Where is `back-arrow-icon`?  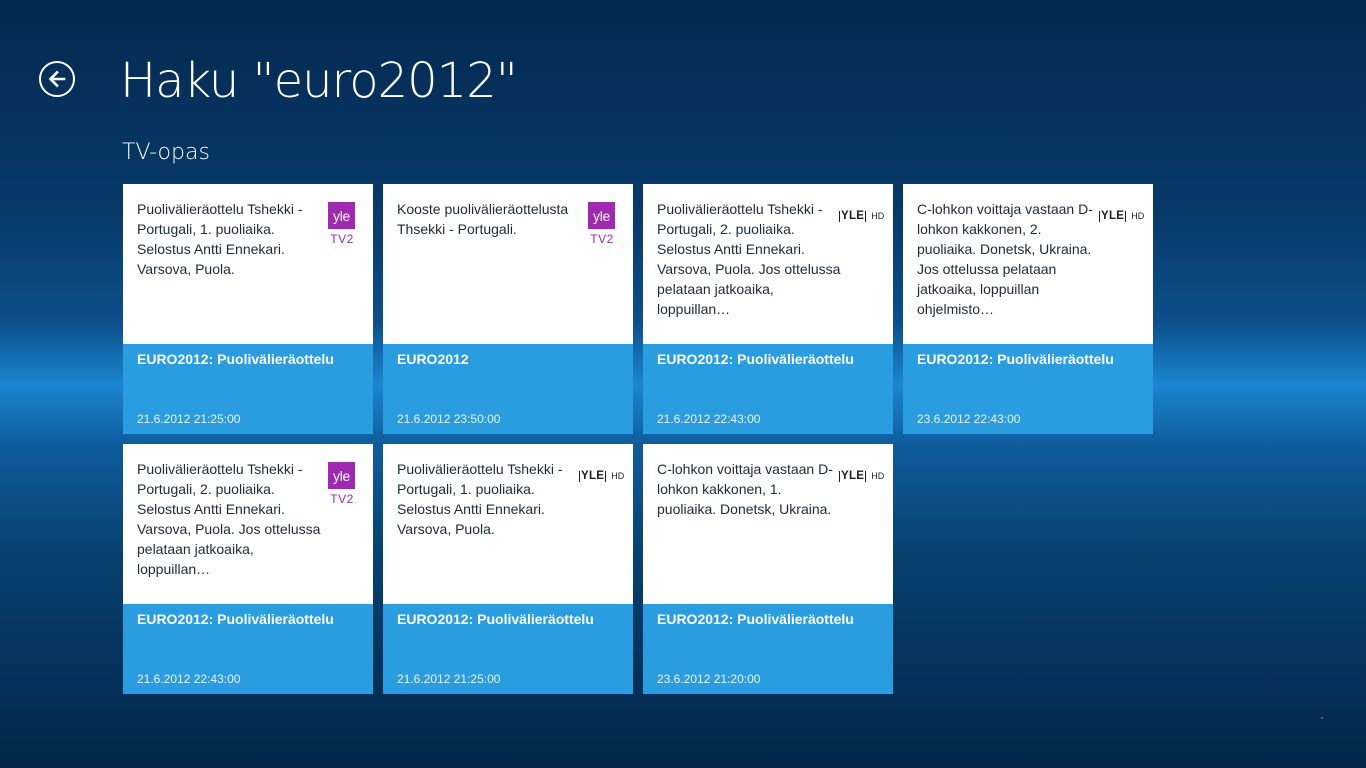 back-arrow-icon is located at coordinates (57, 79).